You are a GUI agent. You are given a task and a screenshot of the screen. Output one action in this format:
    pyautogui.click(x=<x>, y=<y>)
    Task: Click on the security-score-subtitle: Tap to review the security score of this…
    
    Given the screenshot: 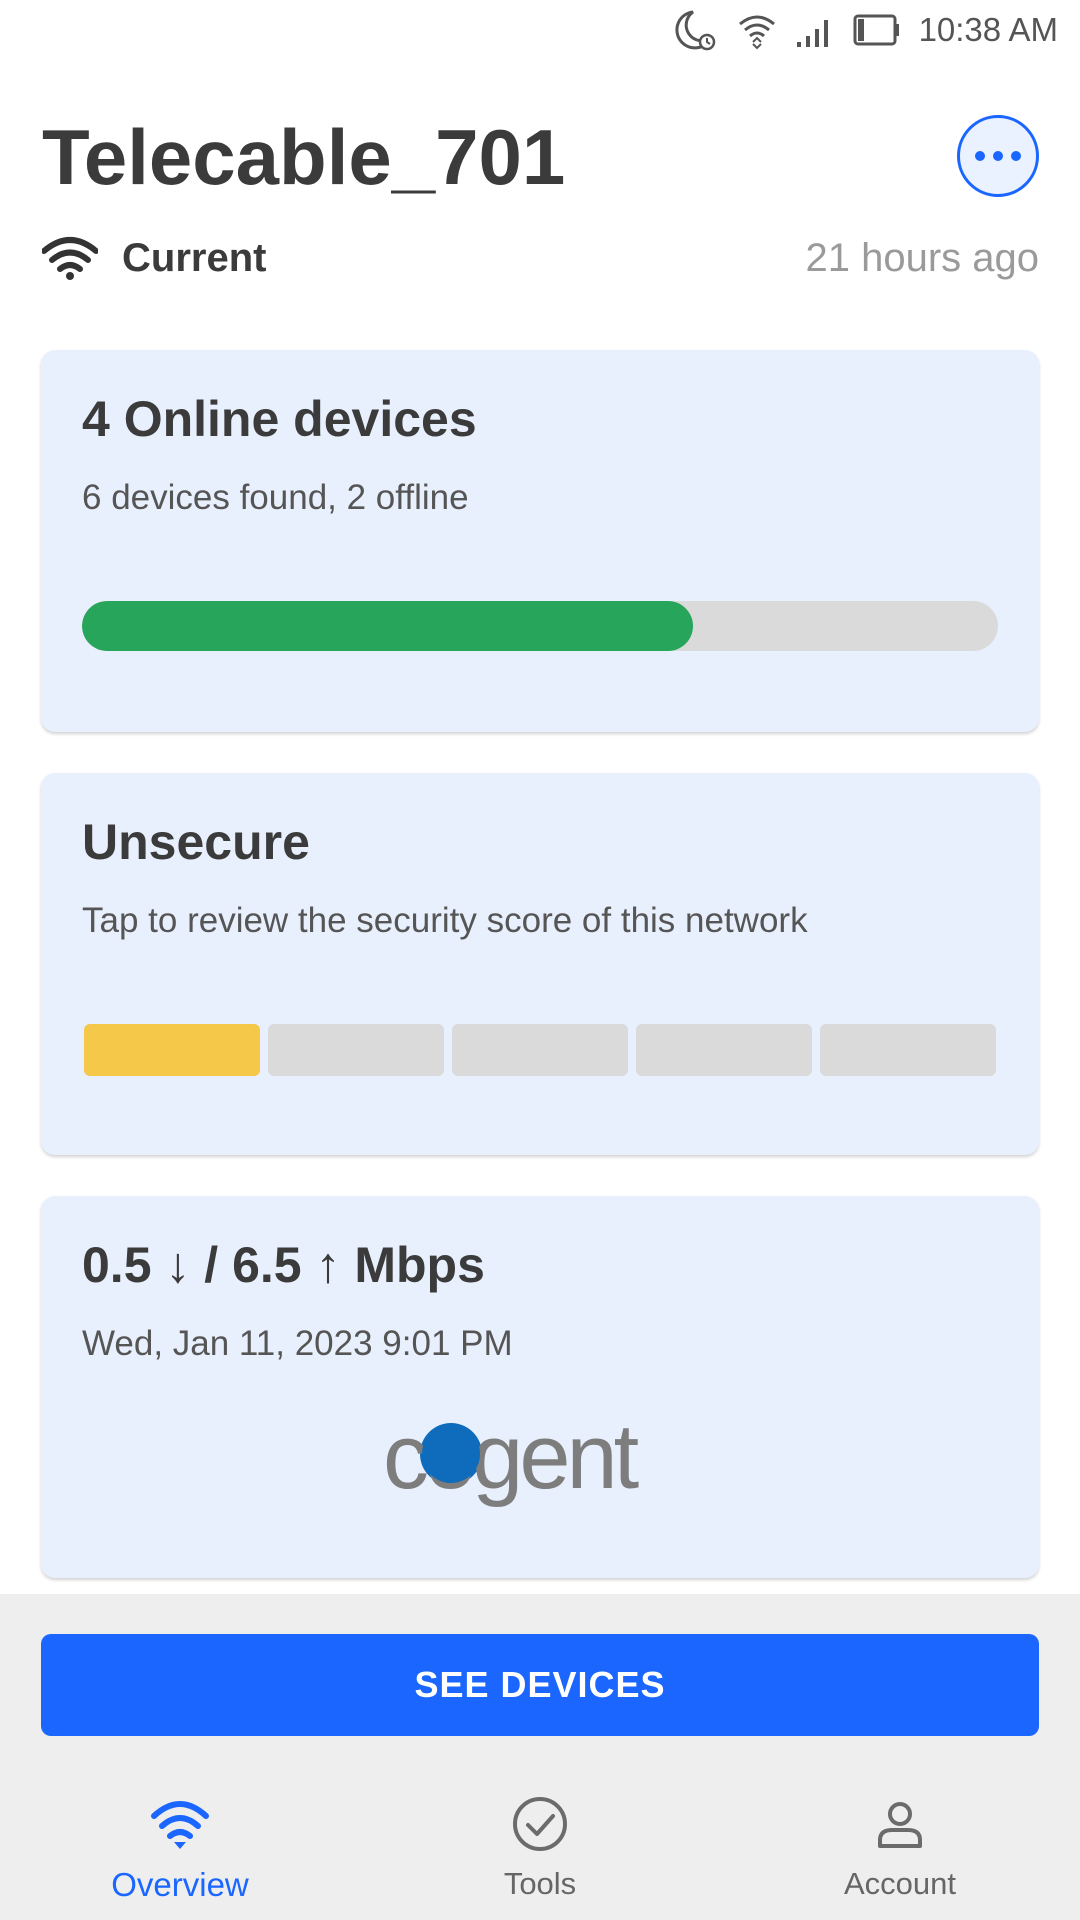 What is the action you would take?
    pyautogui.click(x=445, y=920)
    